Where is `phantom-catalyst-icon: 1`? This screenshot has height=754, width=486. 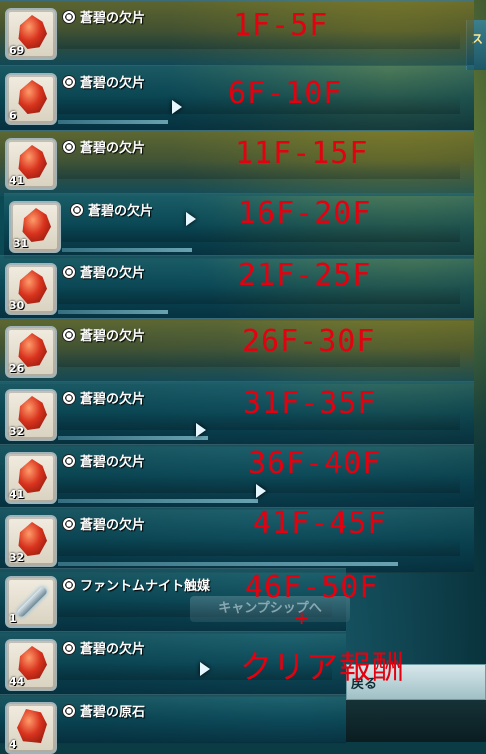
phantom-catalyst-icon: 1 is located at coordinates (31, 602).